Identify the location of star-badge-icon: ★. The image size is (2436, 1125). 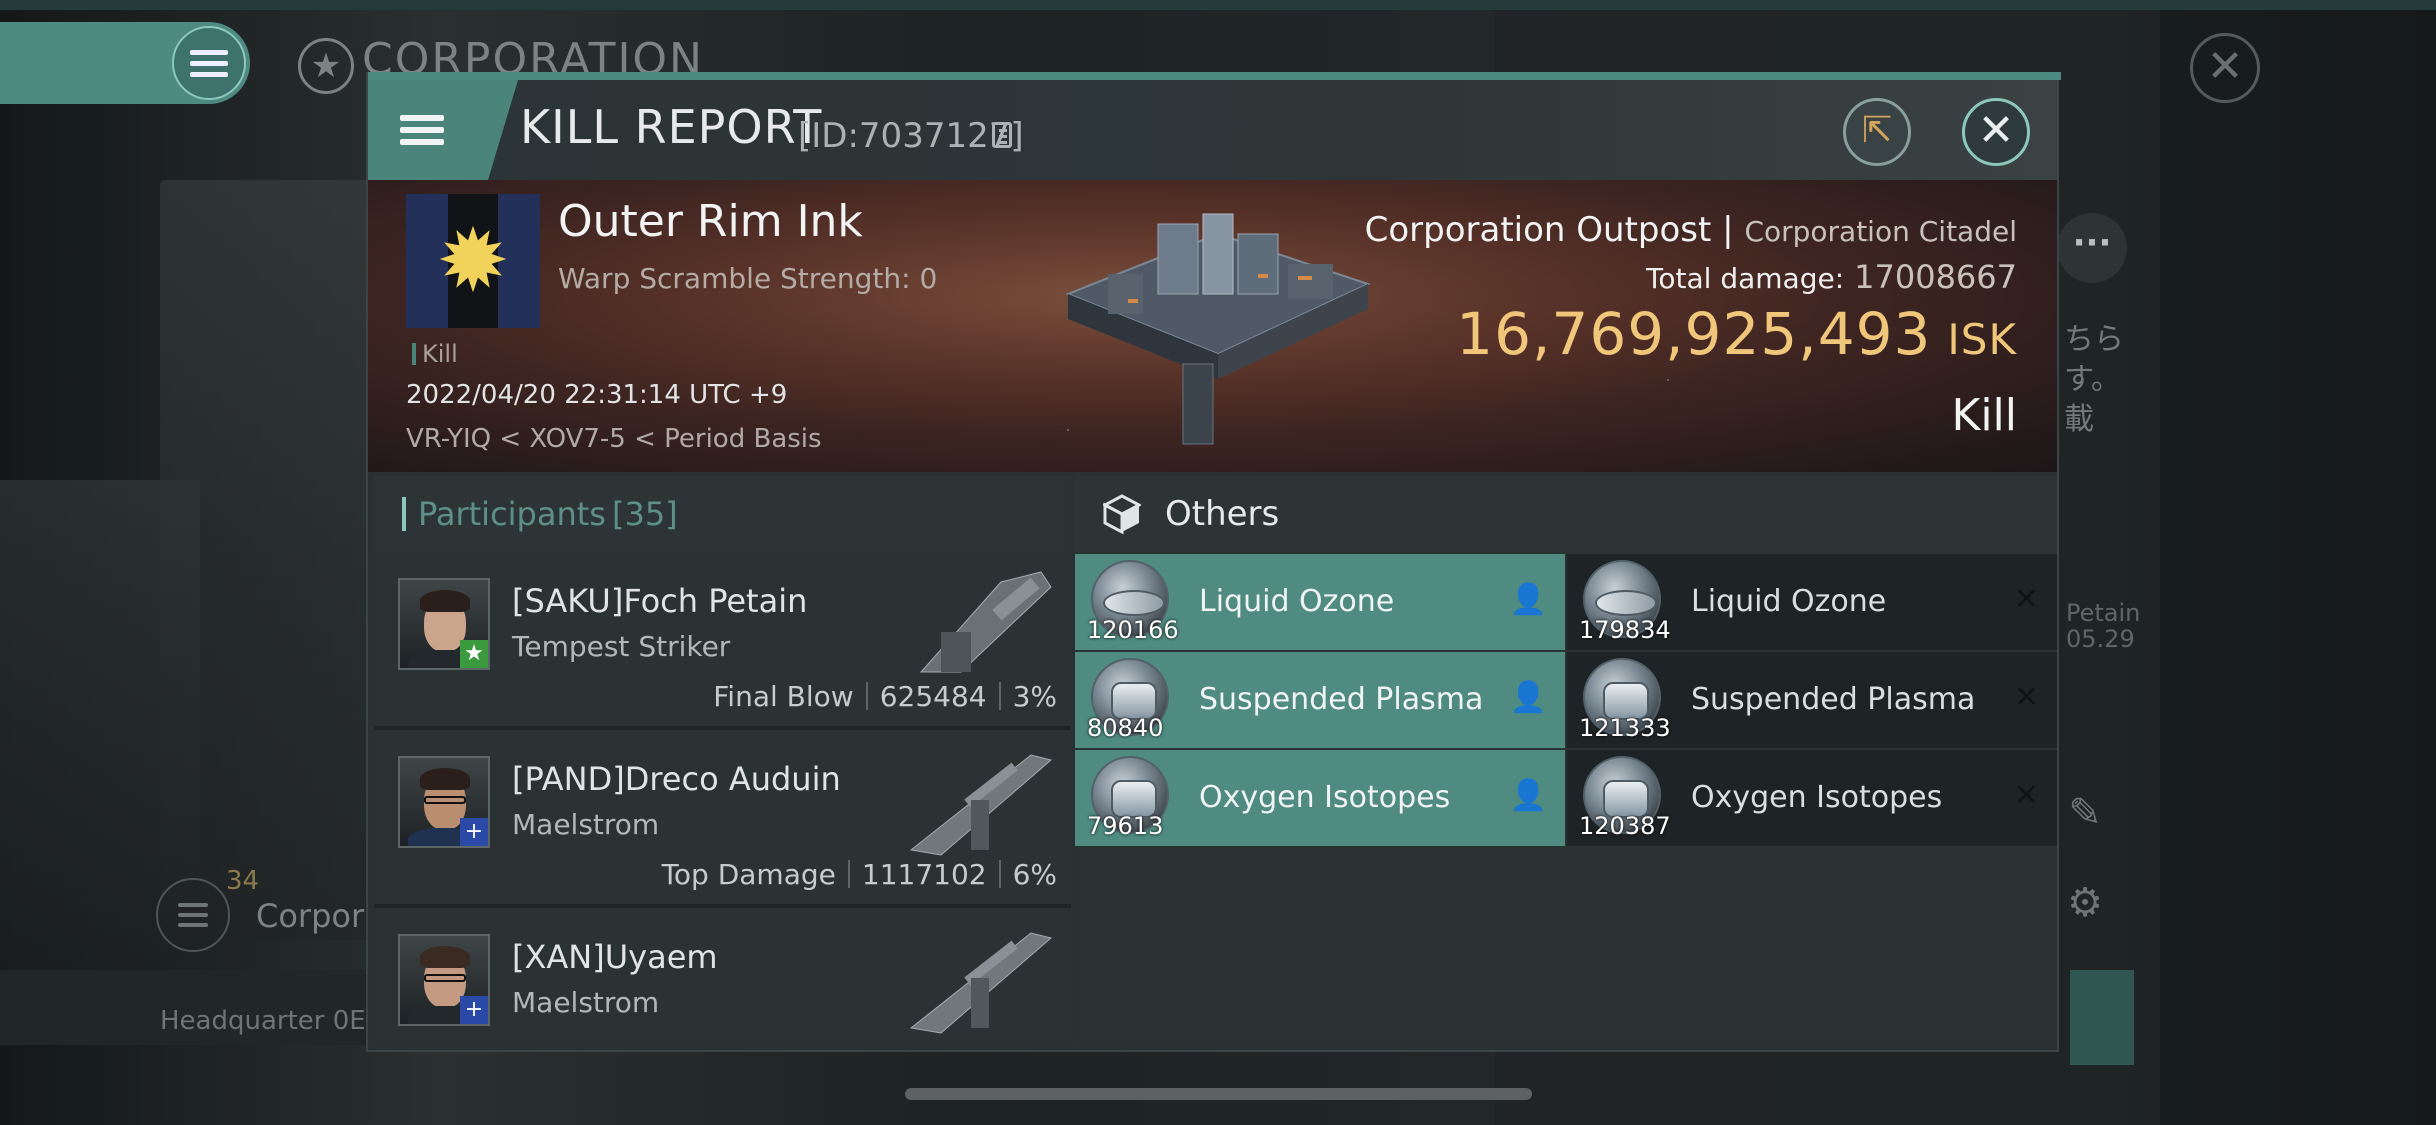
(474, 654).